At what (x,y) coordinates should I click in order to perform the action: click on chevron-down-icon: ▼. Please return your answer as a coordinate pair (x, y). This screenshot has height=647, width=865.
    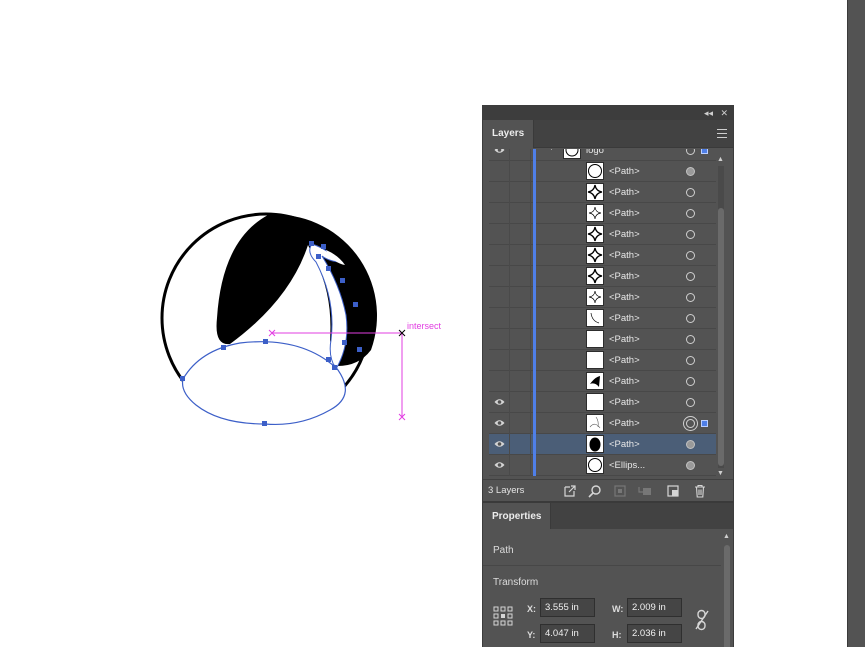
    Looking at the image, I should click on (551, 150).